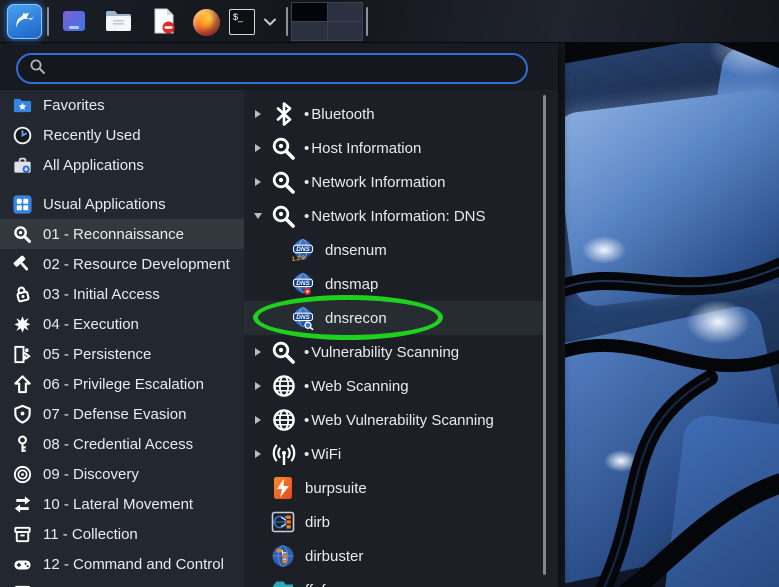 This screenshot has width=779, height=587. What do you see at coordinates (378, 182) in the screenshot?
I see `item-label: Network Information` at bounding box center [378, 182].